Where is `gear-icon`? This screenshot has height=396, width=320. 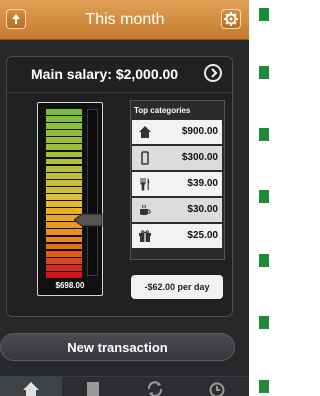
gear-icon is located at coordinates (231, 19).